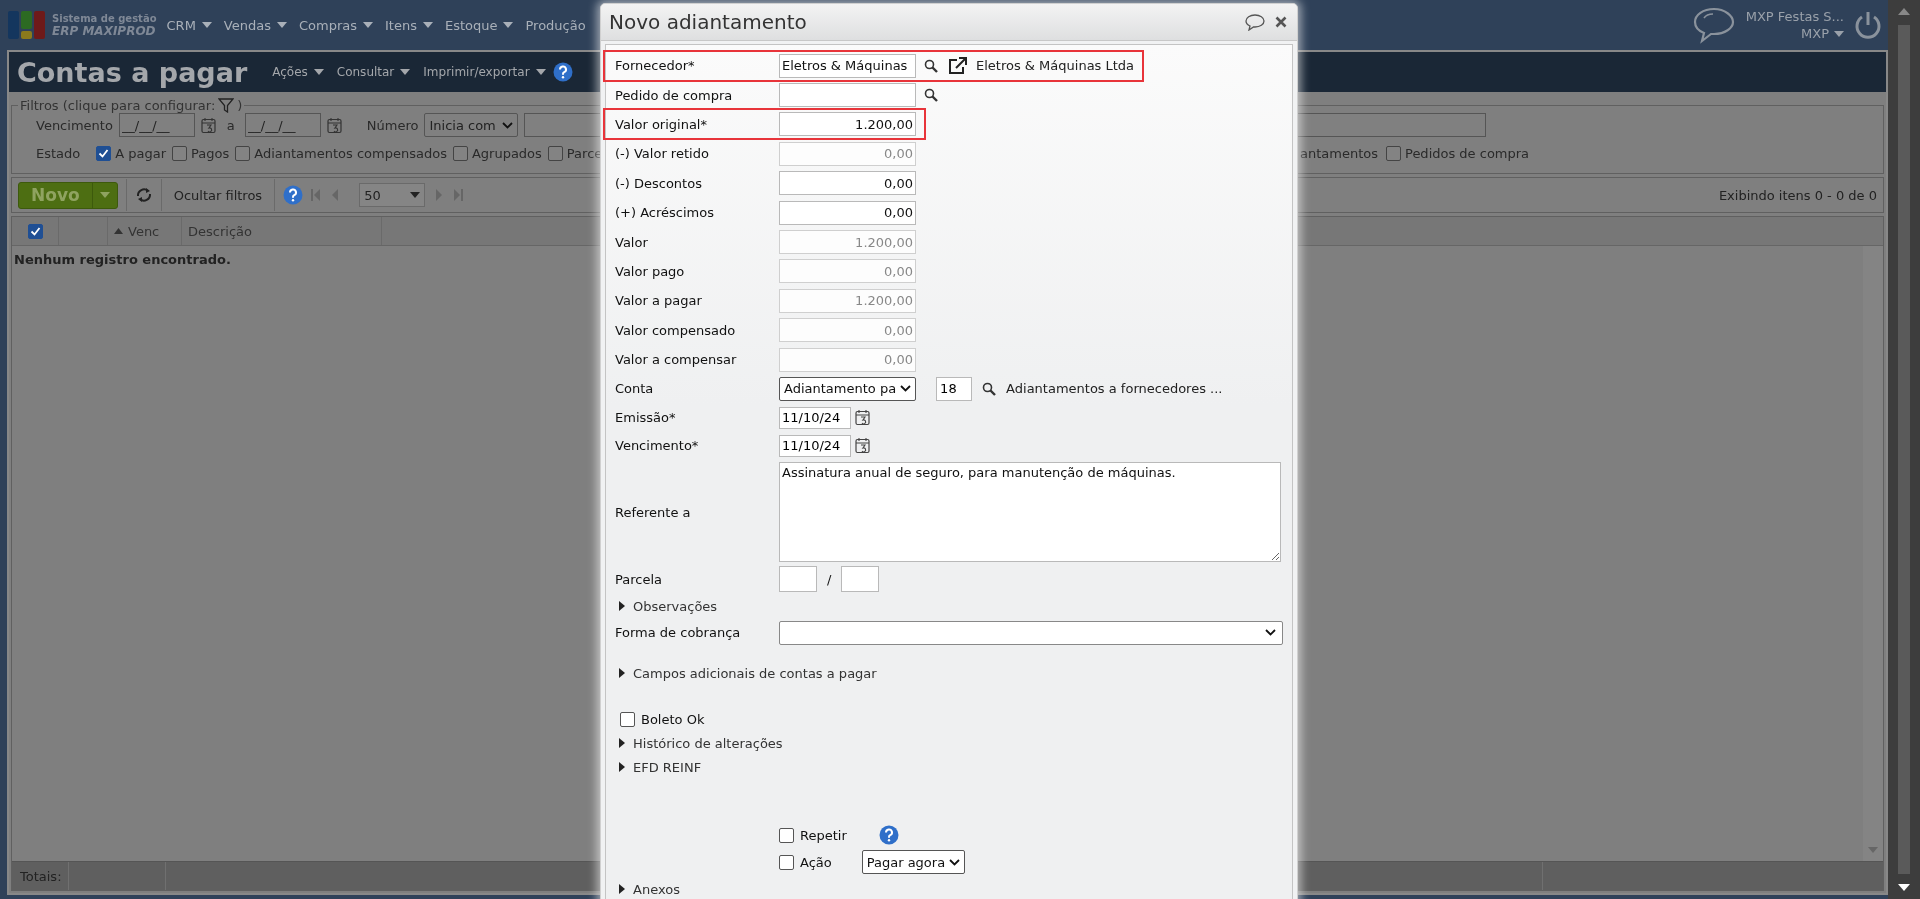  Describe the element at coordinates (646, 418) in the screenshot. I see `field-label: Emissão*` at that location.